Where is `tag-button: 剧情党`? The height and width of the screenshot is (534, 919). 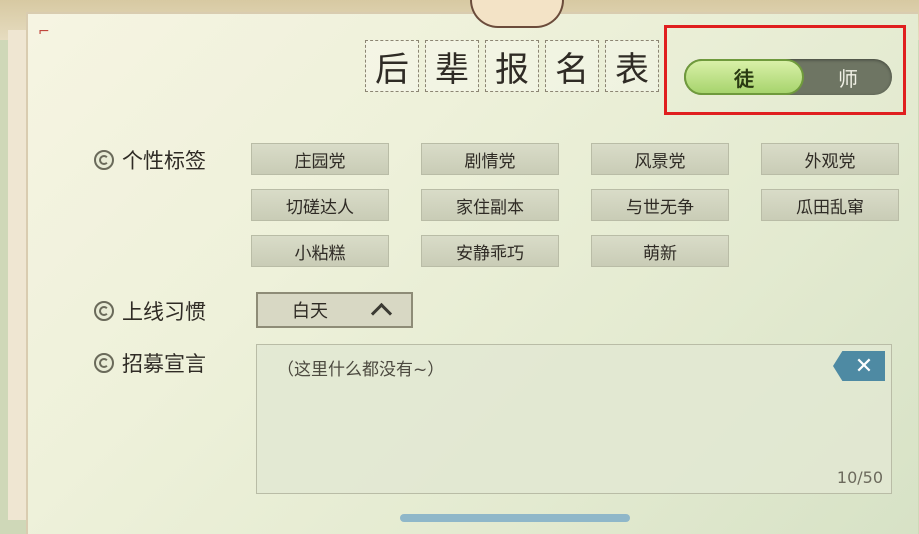 tag-button: 剧情党 is located at coordinates (490, 159).